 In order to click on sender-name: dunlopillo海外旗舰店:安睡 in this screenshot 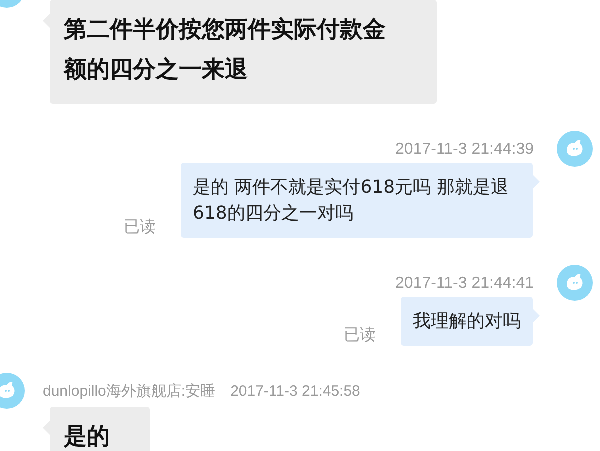, I will do `click(129, 391)`.